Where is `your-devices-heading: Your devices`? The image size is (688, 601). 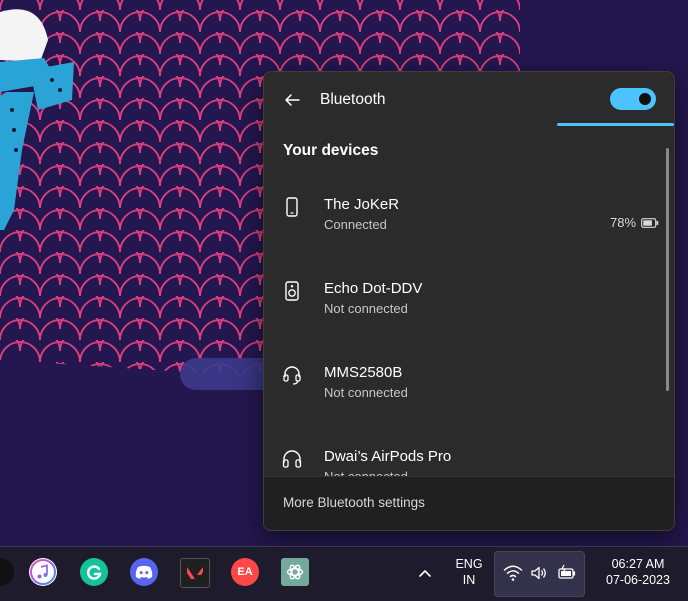 your-devices-heading: Your devices is located at coordinates (331, 150).